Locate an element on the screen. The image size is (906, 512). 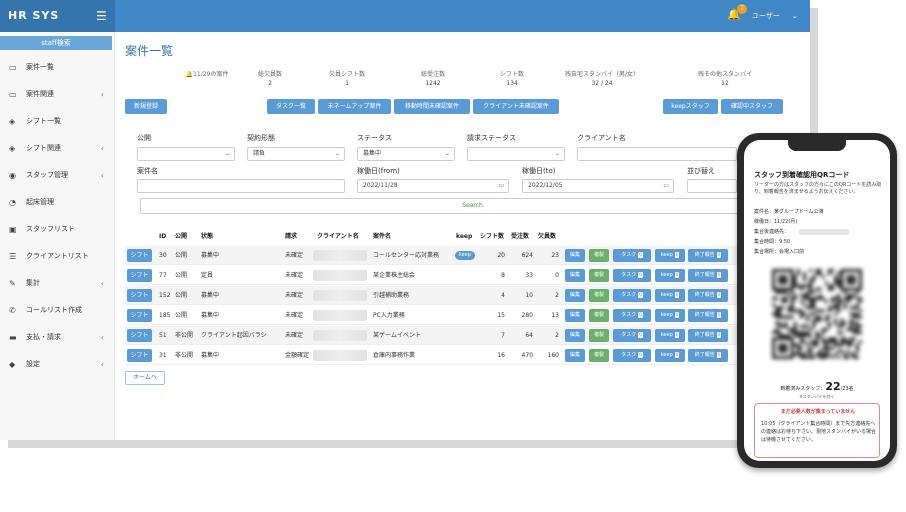
home-button: ホームへ is located at coordinates (145, 378).